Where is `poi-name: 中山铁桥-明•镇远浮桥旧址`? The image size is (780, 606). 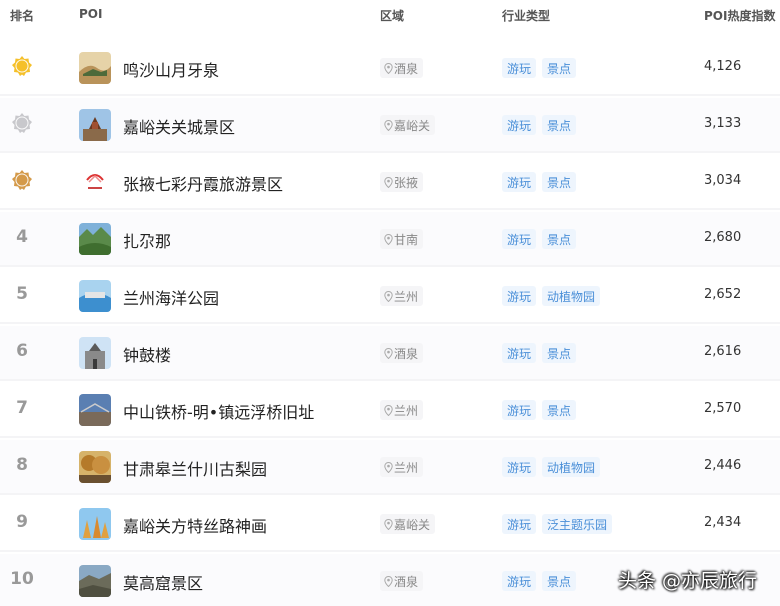
poi-name: 中山铁桥-明•镇远浮桥旧址 is located at coordinates (218, 411).